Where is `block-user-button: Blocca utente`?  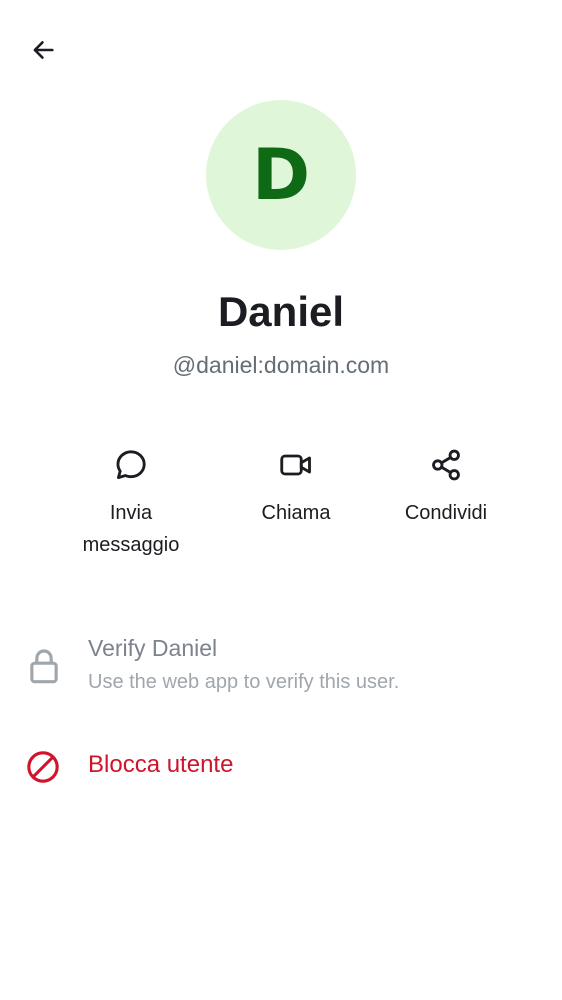
block-user-button: Blocca utente is located at coordinates (281, 766).